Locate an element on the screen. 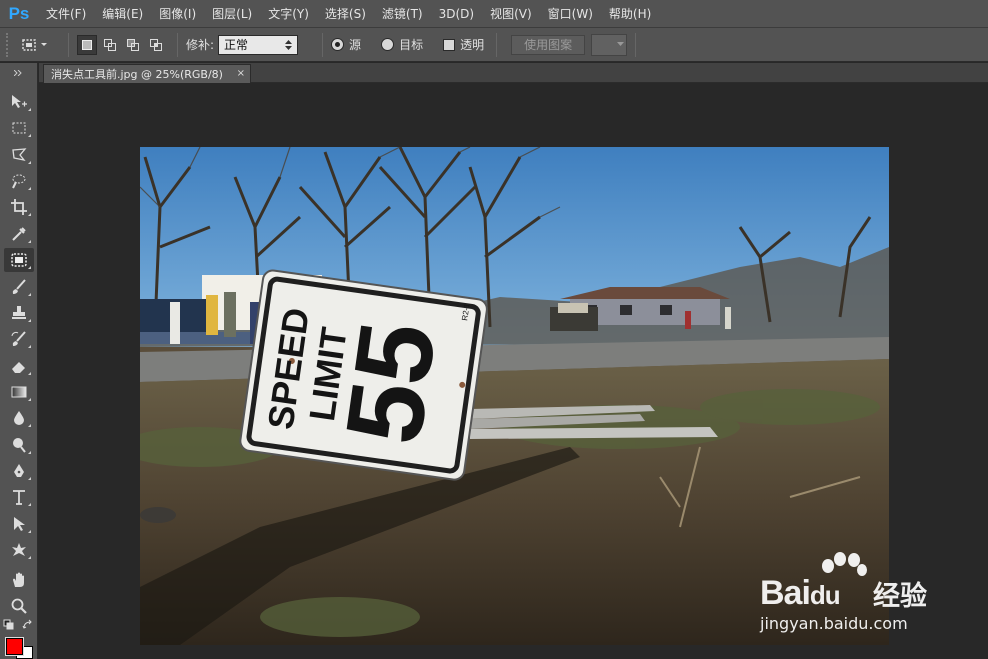 The height and width of the screenshot is (659, 988). transparent-label: 透明 is located at coordinates (472, 45).